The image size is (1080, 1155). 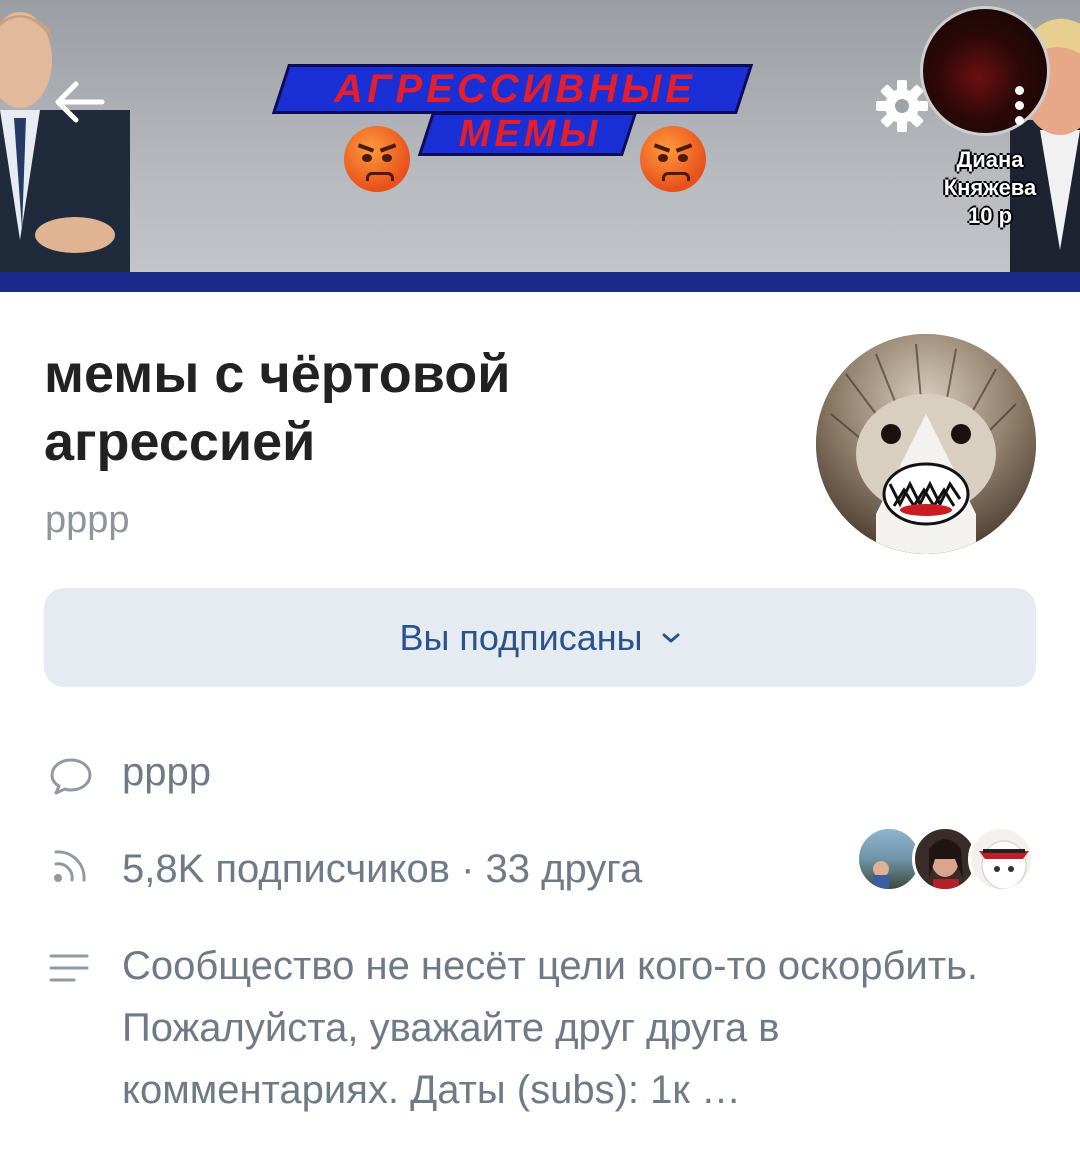 I want to click on community-avatar, so click(x=926, y=444).